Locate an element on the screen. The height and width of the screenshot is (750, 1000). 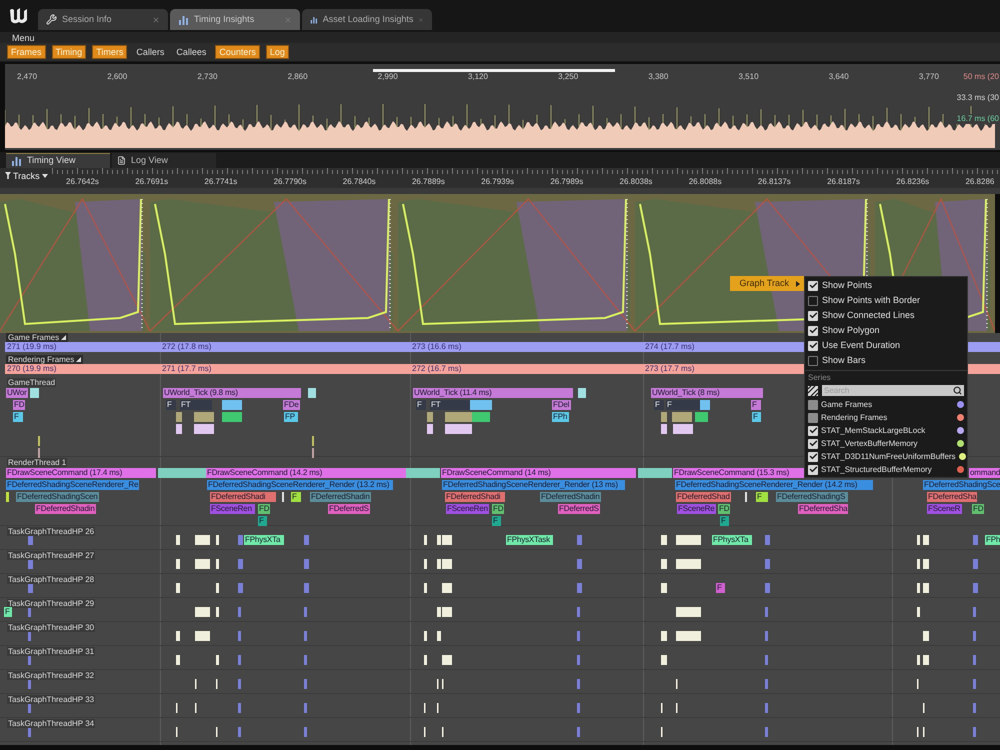
menu-option: Show Connected Lines is located at coordinates (886, 315).